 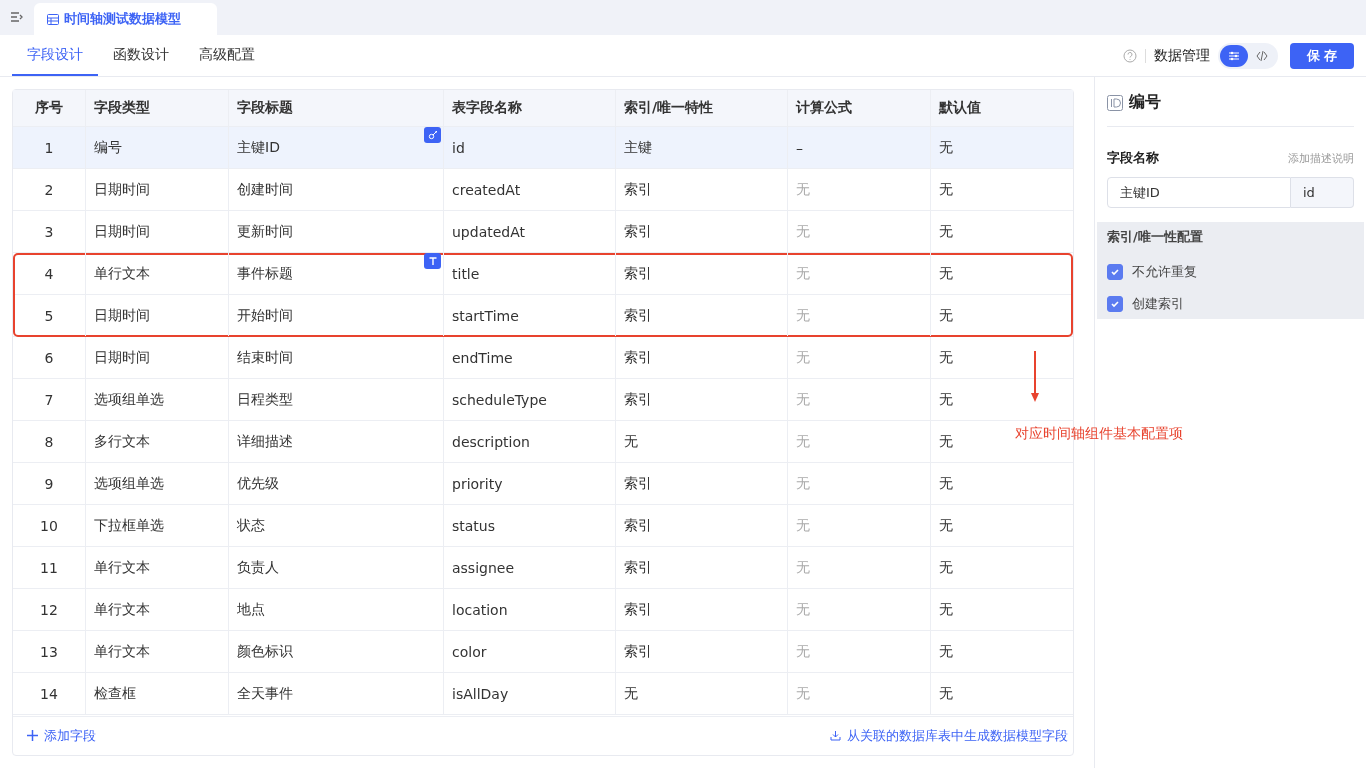 I want to click on add-description-link: 添加描述说明, so click(x=1321, y=158).